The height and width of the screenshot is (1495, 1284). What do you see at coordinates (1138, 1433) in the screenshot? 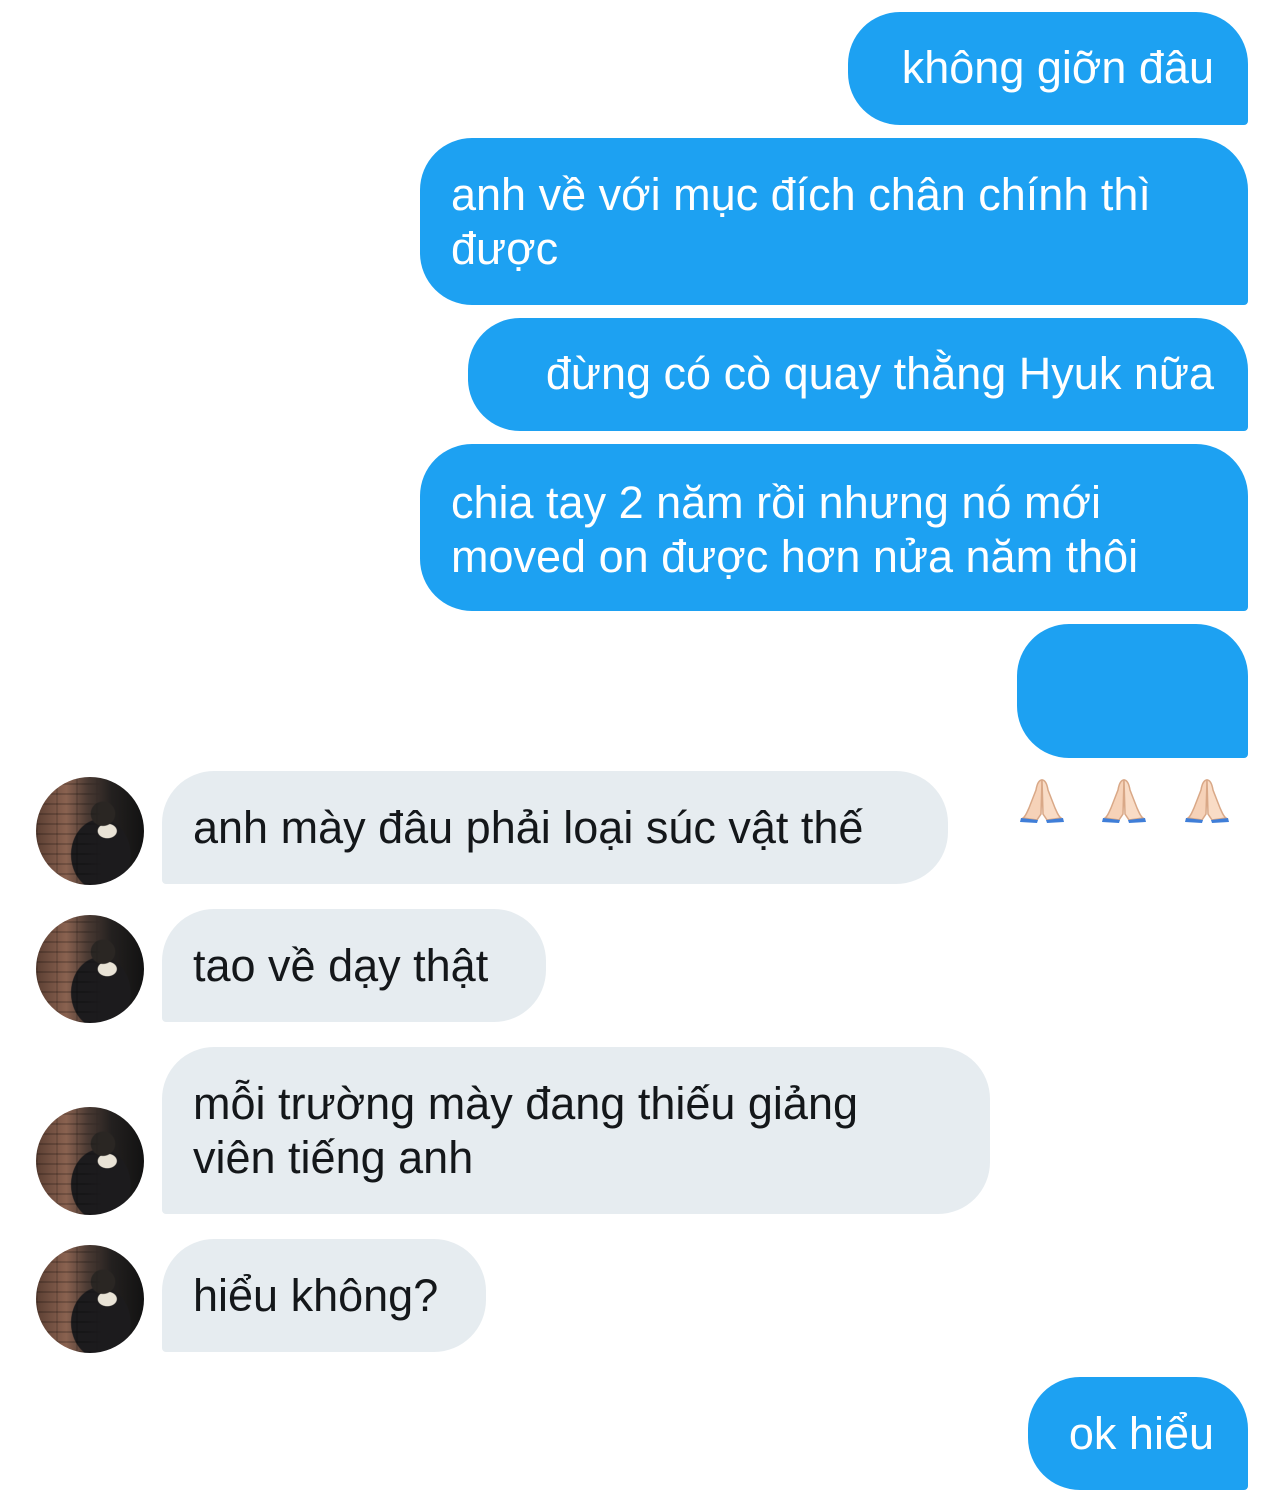
I see `message-outgoing: ok hiểu` at bounding box center [1138, 1433].